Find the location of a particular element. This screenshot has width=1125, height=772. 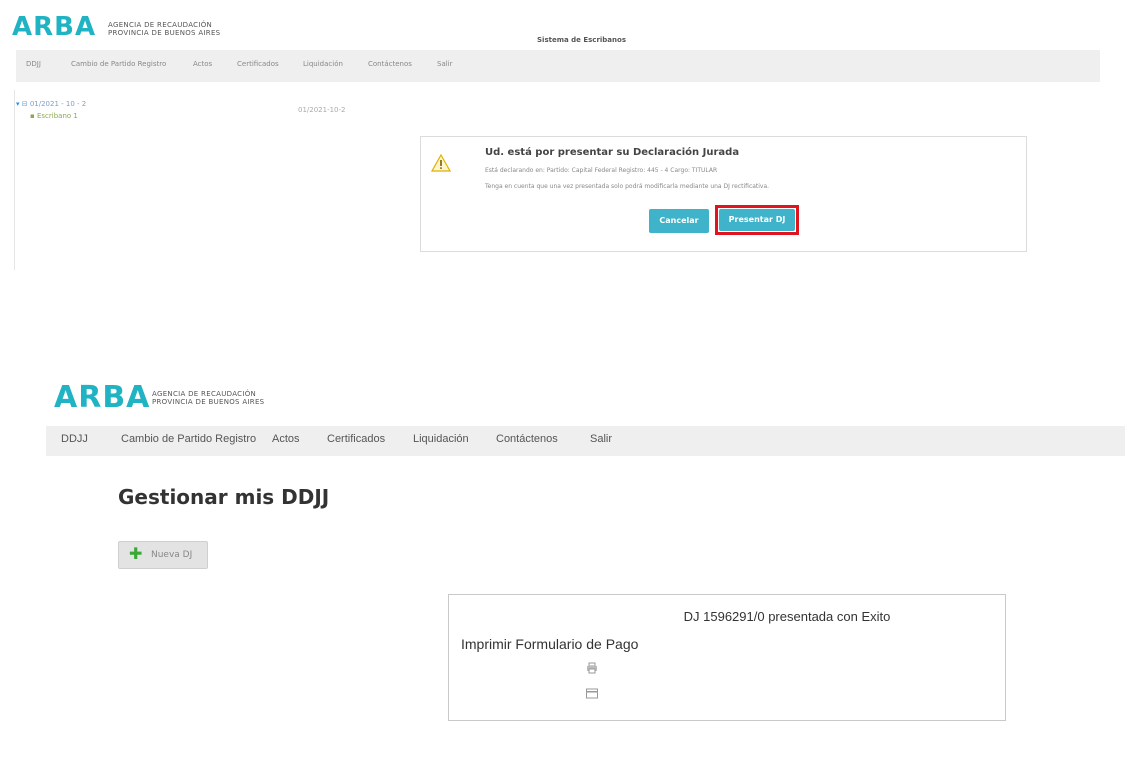

nueva-dj-label: Nueva DJ is located at coordinates (172, 555).